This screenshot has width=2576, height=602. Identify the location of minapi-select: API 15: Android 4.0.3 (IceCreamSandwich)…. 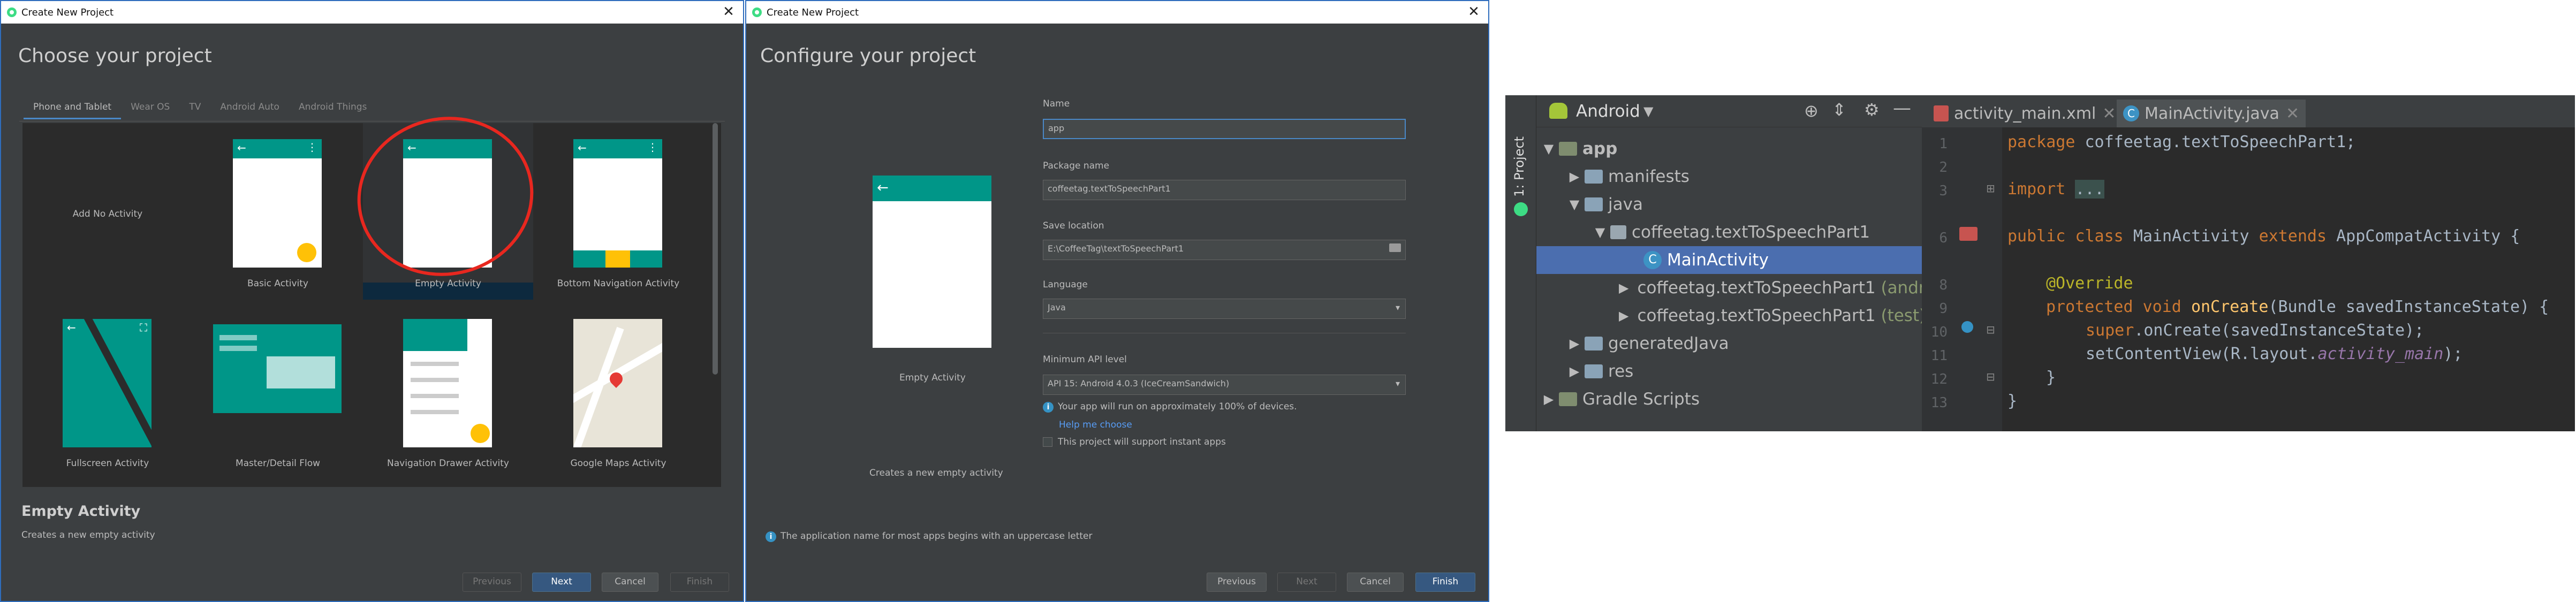
(1224, 385).